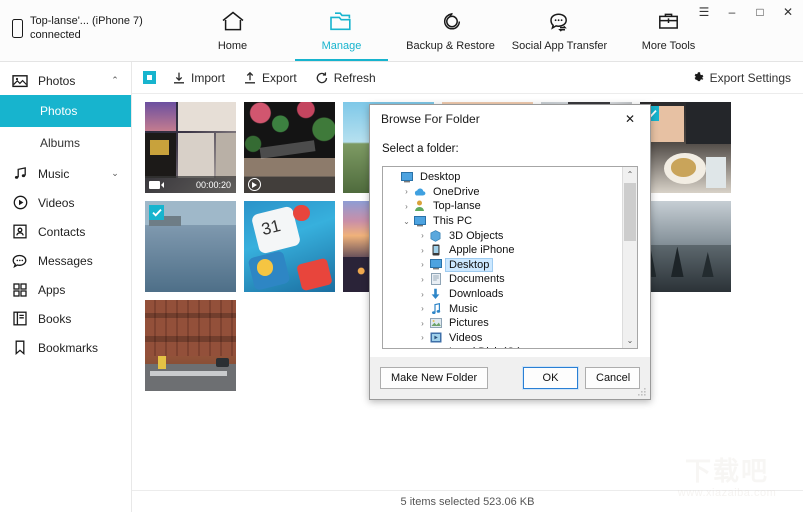 The image size is (803, 512). What do you see at coordinates (233, 21) in the screenshot?
I see `home-icon` at bounding box center [233, 21].